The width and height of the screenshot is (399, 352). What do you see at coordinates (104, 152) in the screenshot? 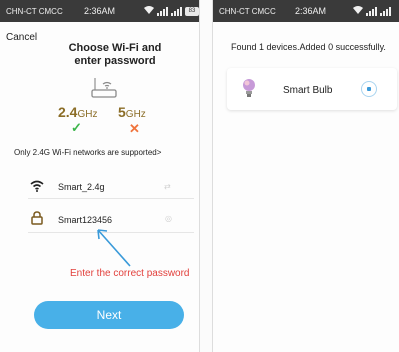
I see `support-note-link: Only 2.4G Wi-Fi networks are supported>` at bounding box center [104, 152].